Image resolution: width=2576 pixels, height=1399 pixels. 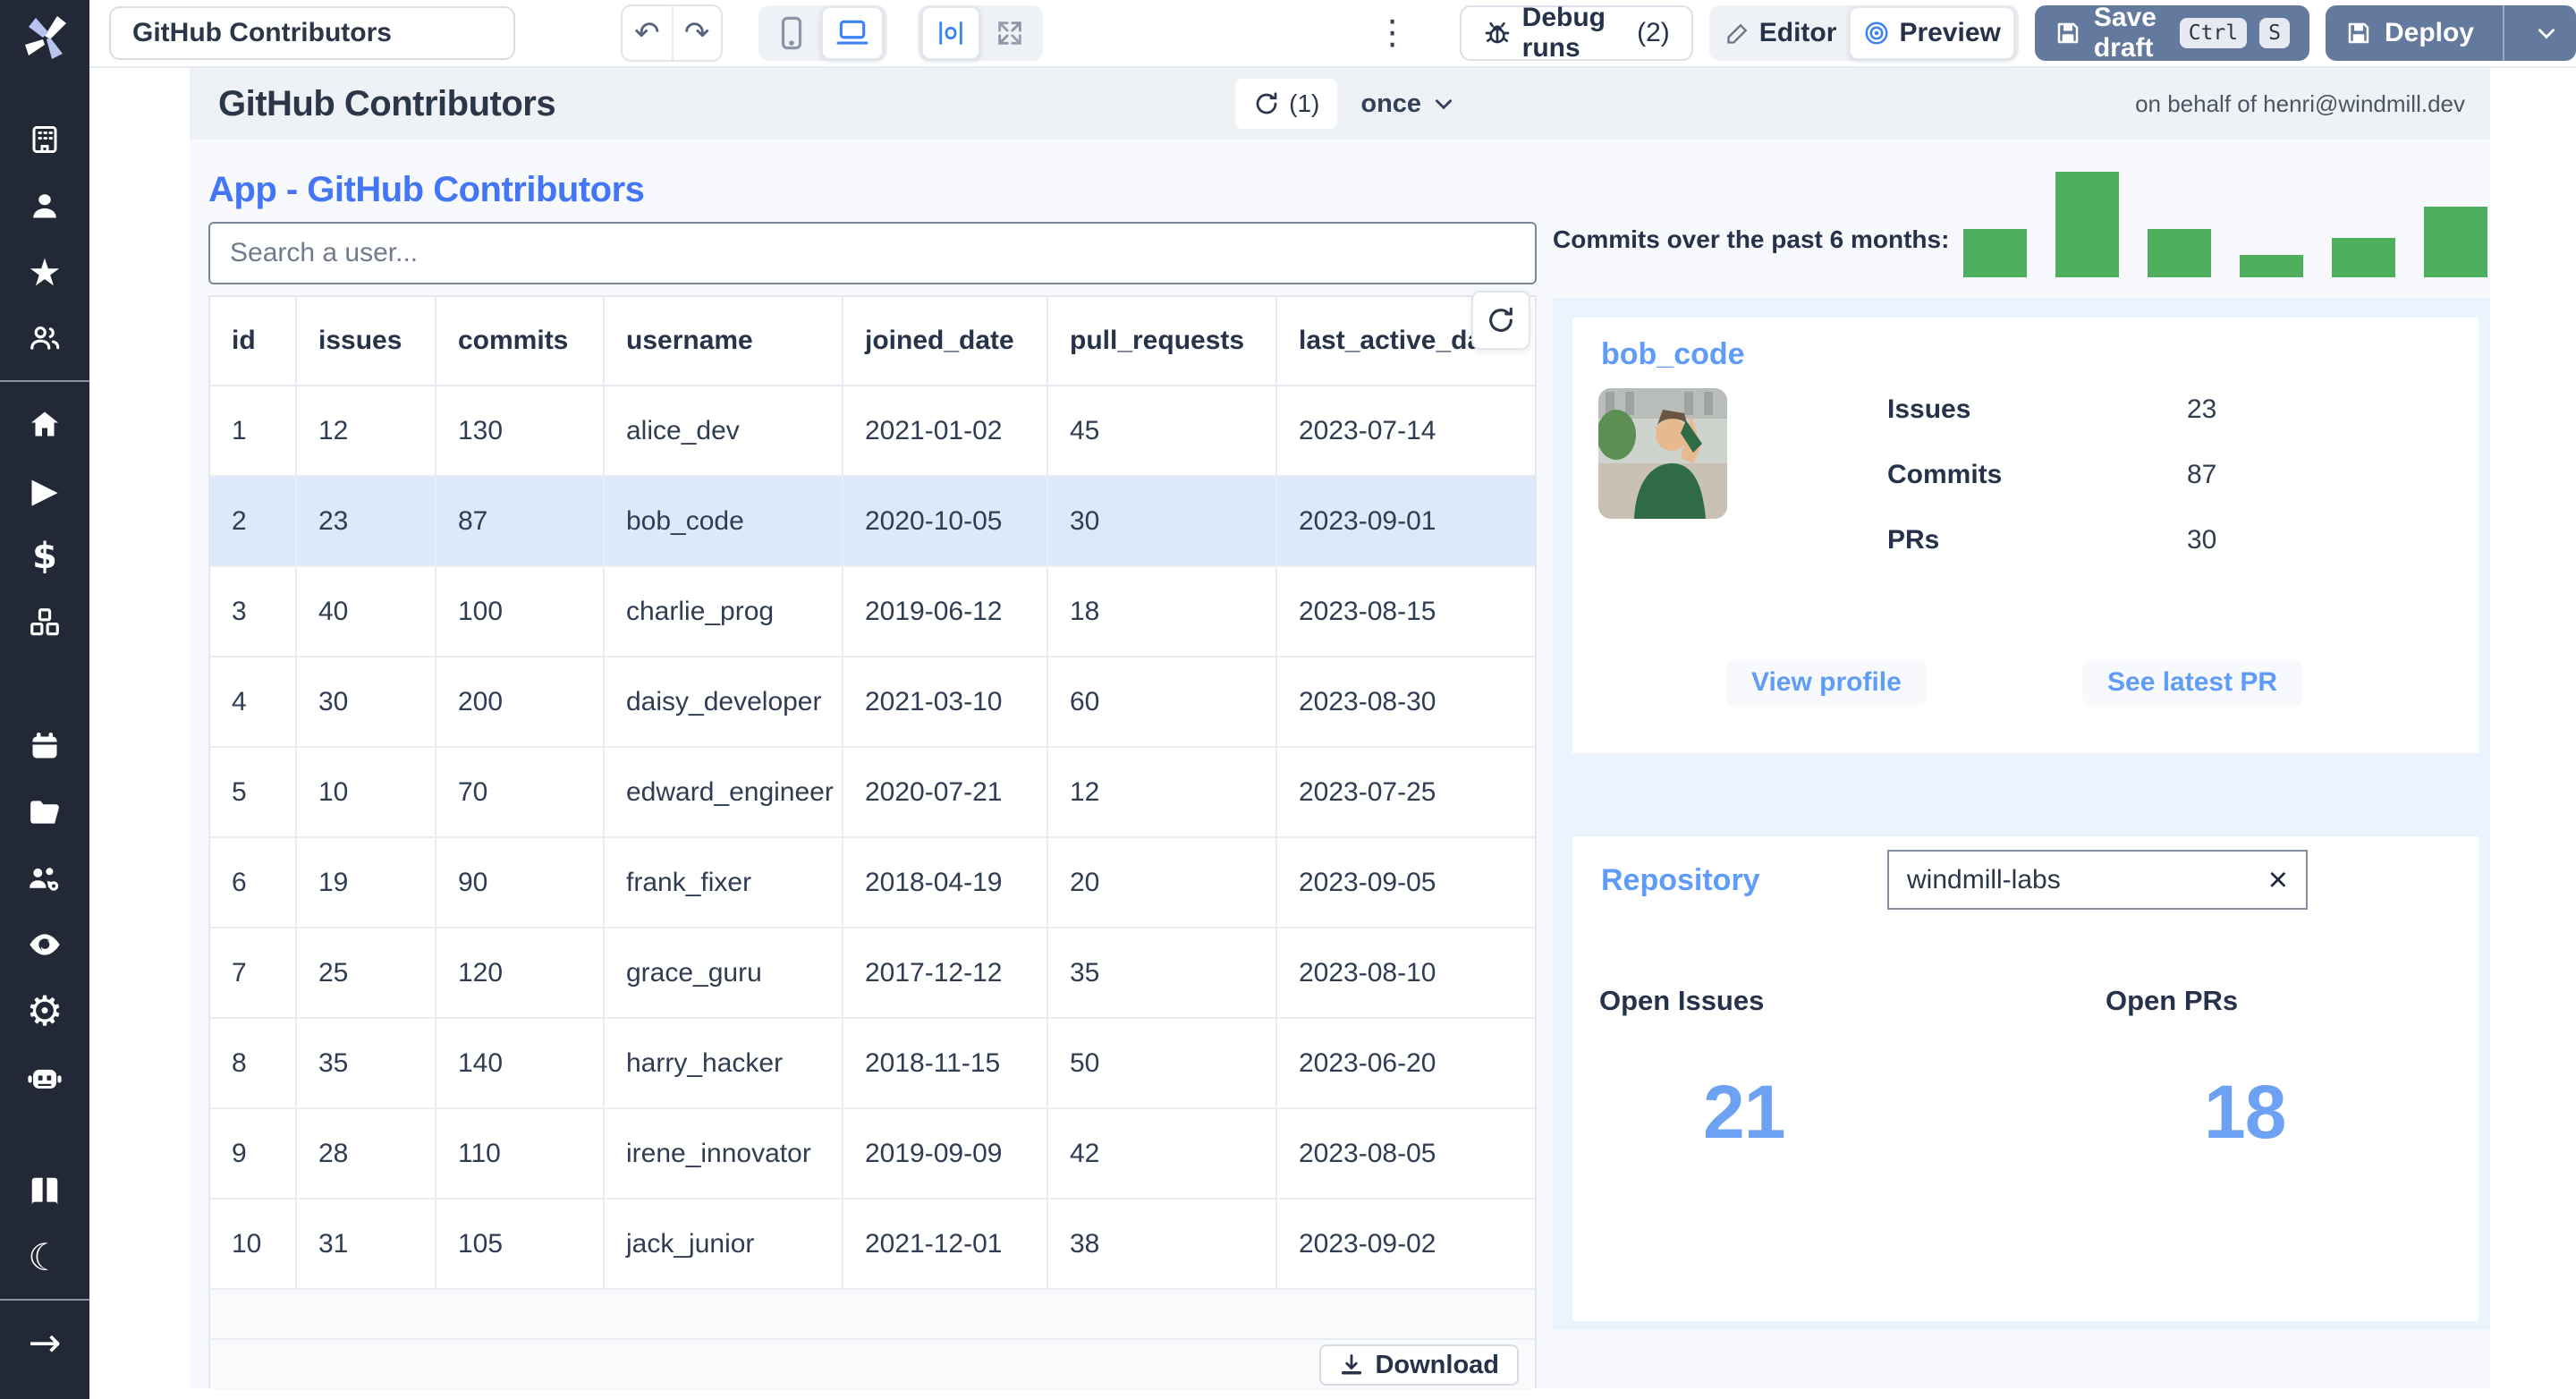 I want to click on schedule-select: once, so click(x=1407, y=104).